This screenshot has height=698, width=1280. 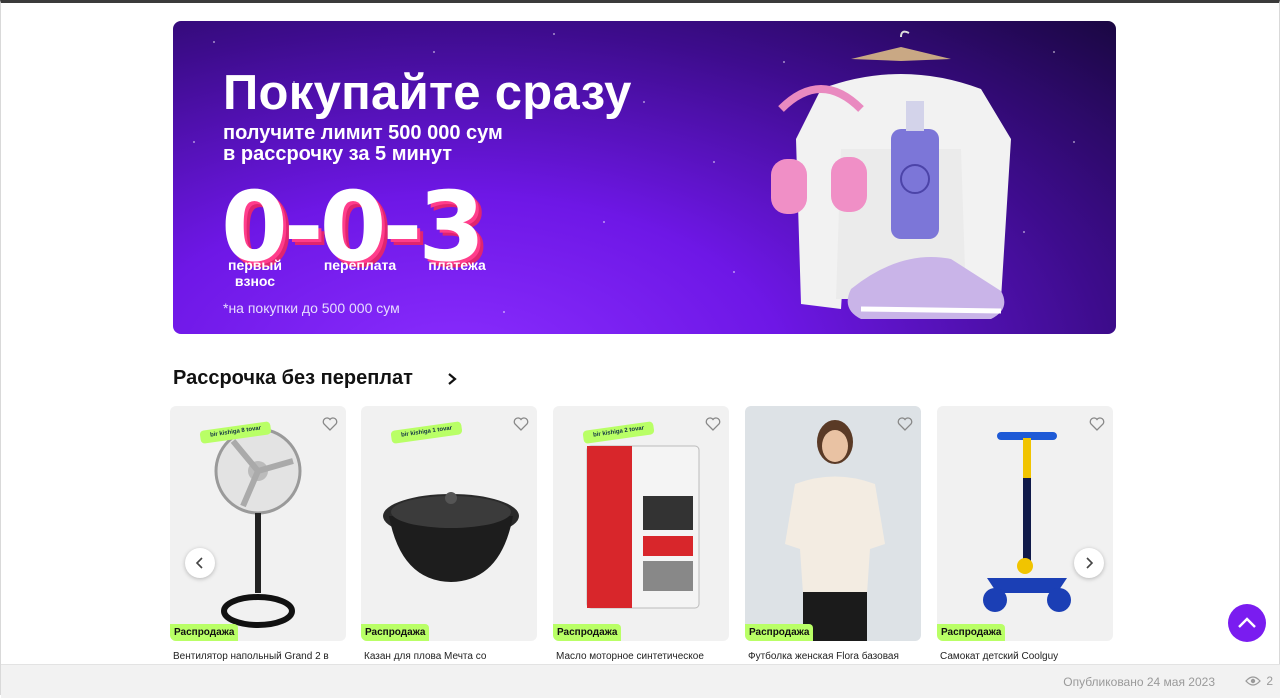 What do you see at coordinates (363, 133) in the screenshot?
I see `banner-subtitle-line1: получите лимит 500 000 сум` at bounding box center [363, 133].